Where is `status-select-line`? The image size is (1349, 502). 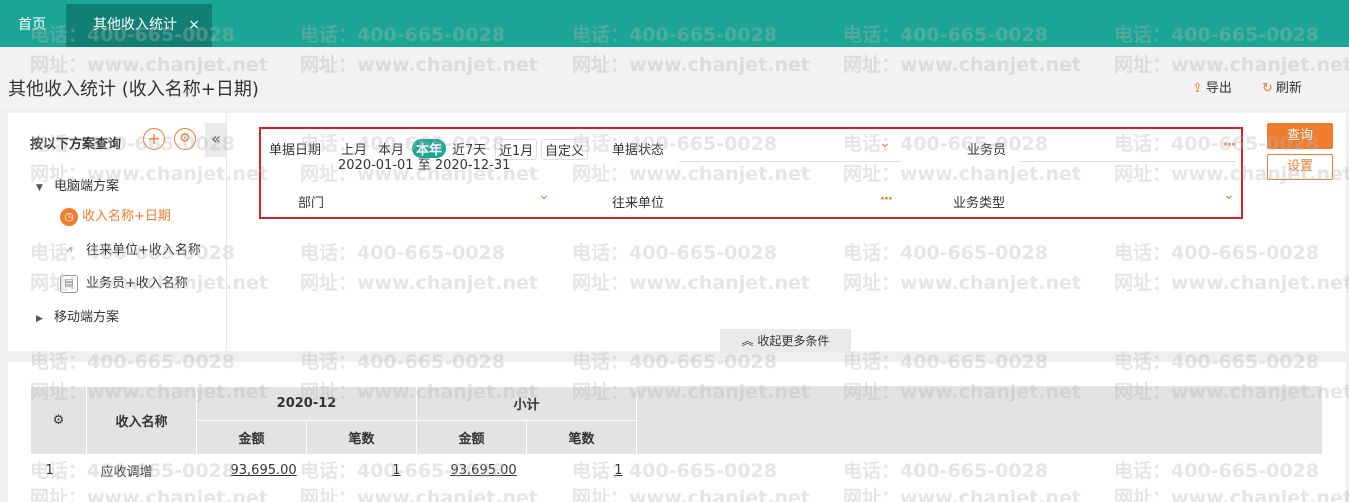 status-select-line is located at coordinates (790, 161).